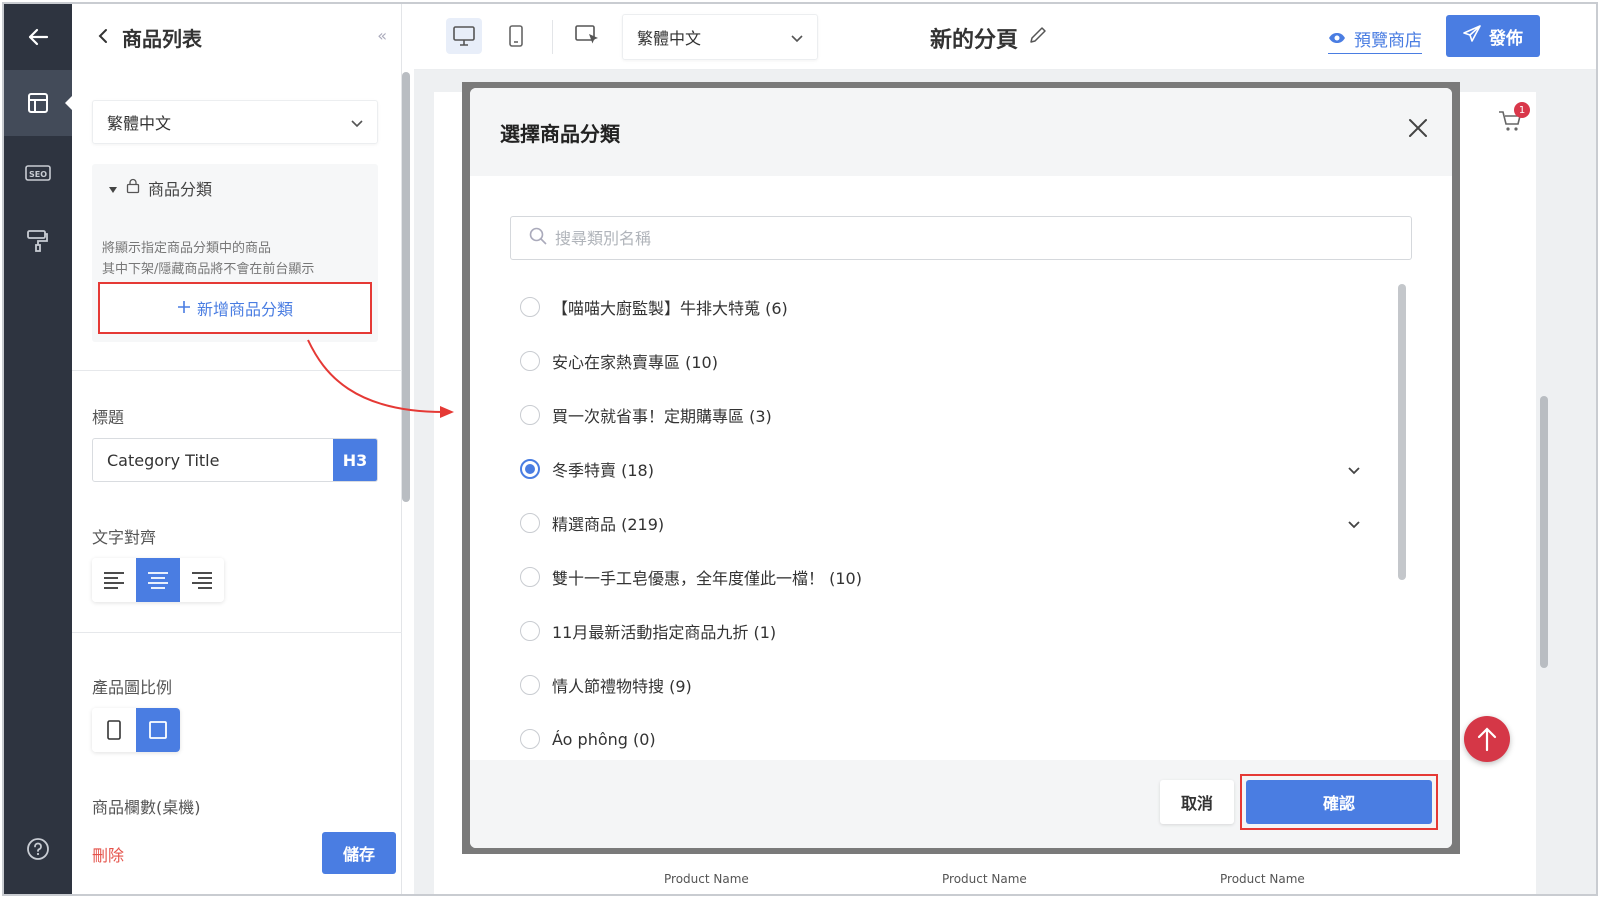 This screenshot has height=898, width=1600. I want to click on left-rail: SEO, so click(38, 449).